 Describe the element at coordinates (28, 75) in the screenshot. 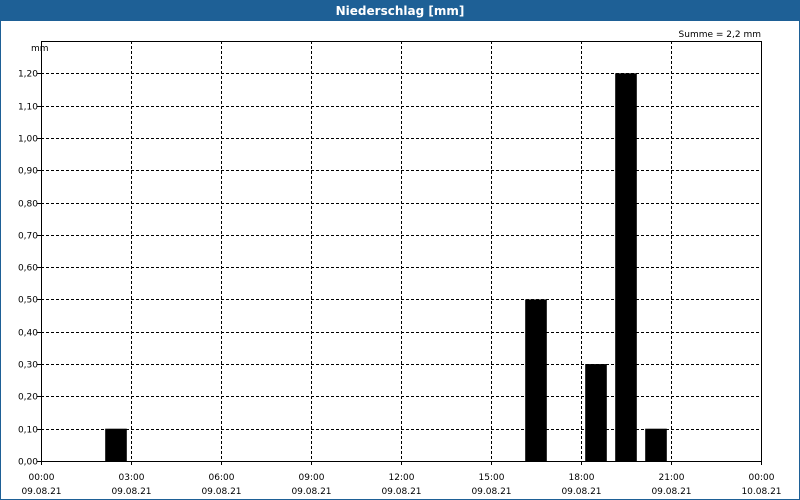

I see `y-tick-label: 1,20` at that location.